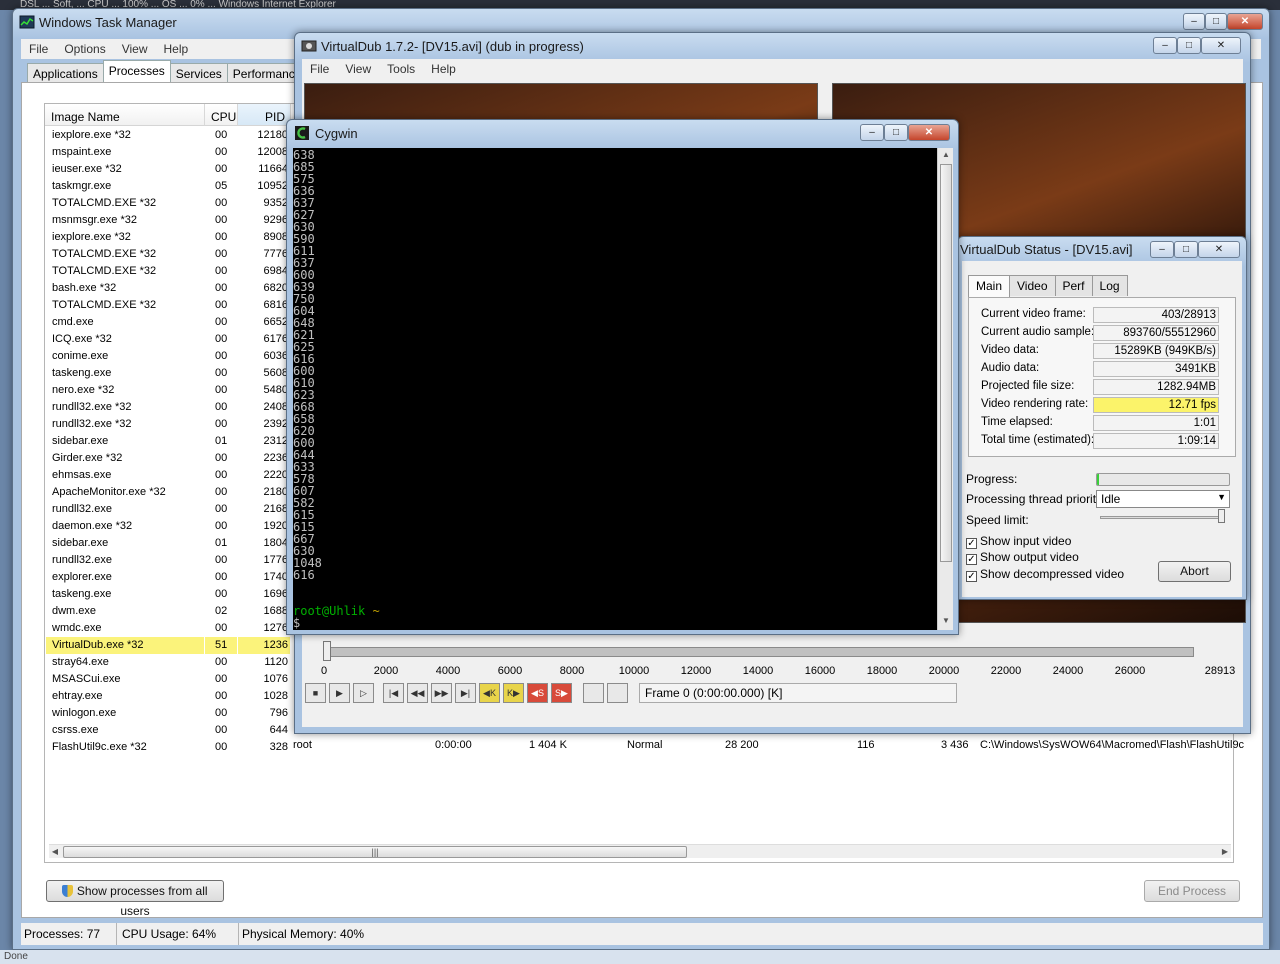 The height and width of the screenshot is (964, 1280). Describe the element at coordinates (304, 443) in the screenshot. I see `terminal-line: 600` at that location.